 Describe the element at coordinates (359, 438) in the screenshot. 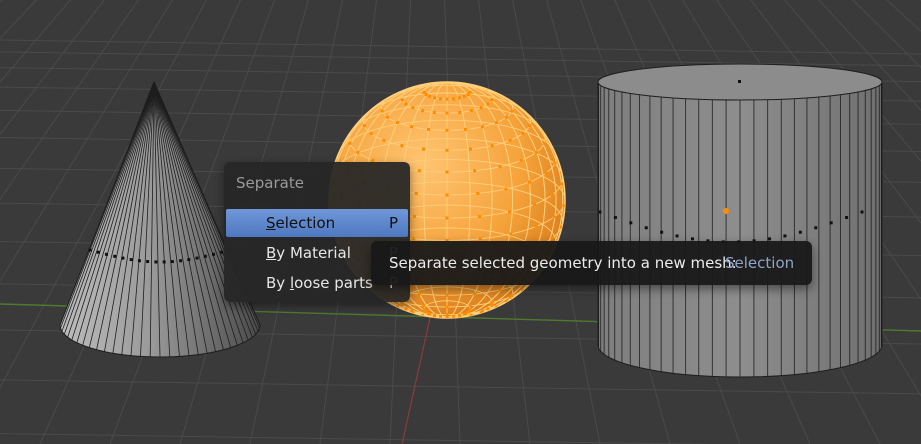

I see `grid-line` at that location.